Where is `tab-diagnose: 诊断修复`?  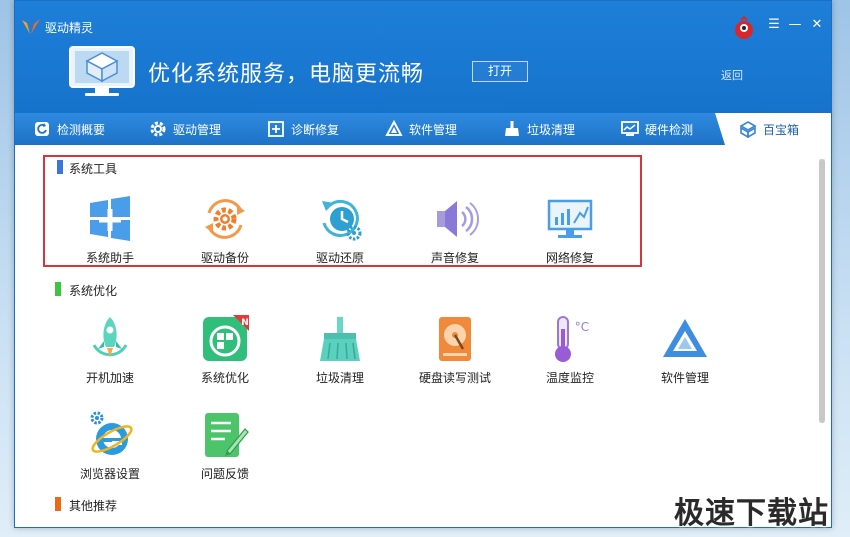 tab-diagnose: 诊断修复 is located at coordinates (303, 129).